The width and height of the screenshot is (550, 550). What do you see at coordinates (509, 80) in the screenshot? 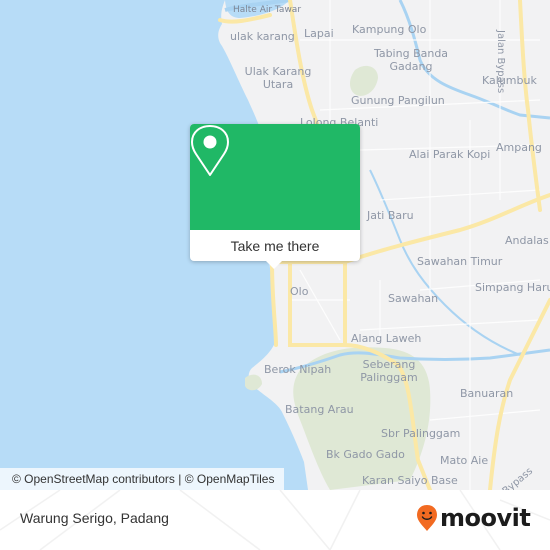
I see `place-label: Kalumbuk` at bounding box center [509, 80].